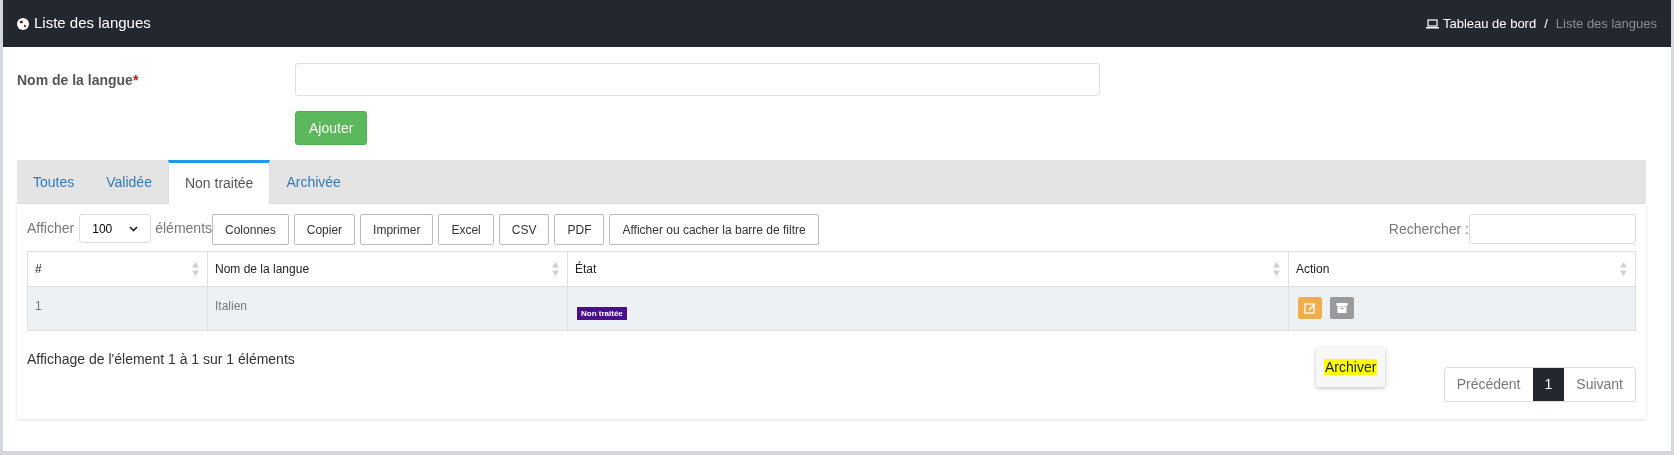 Image resolution: width=1674 pixels, height=455 pixels. I want to click on status-badge: Non traitée, so click(602, 313).